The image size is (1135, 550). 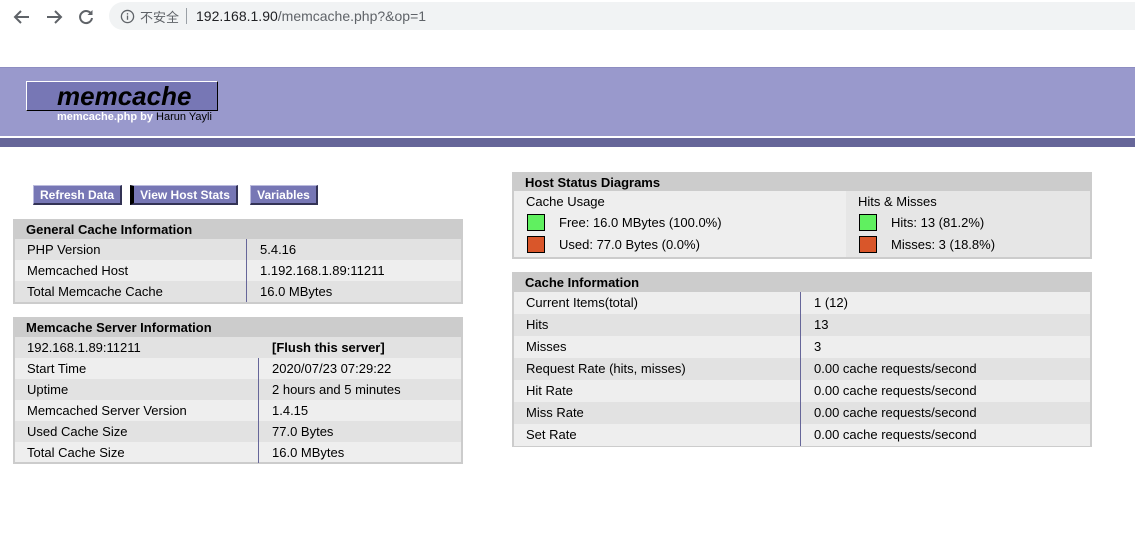 What do you see at coordinates (22, 17) in the screenshot?
I see `back-icon` at bounding box center [22, 17].